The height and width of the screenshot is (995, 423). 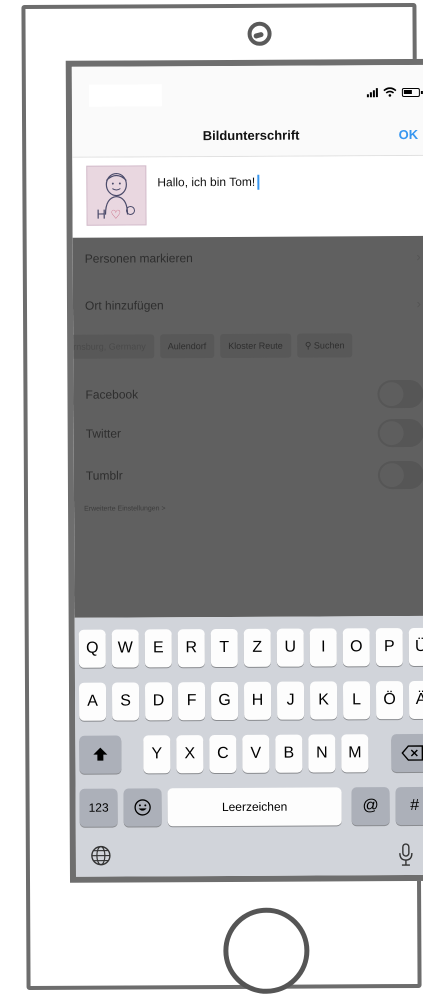 What do you see at coordinates (92, 701) in the screenshot?
I see `key: A` at bounding box center [92, 701].